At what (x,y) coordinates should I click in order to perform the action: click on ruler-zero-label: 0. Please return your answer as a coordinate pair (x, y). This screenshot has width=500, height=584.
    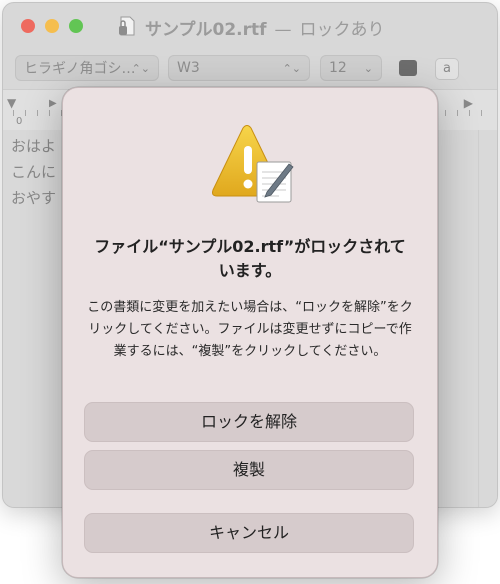
    Looking at the image, I should click on (19, 121).